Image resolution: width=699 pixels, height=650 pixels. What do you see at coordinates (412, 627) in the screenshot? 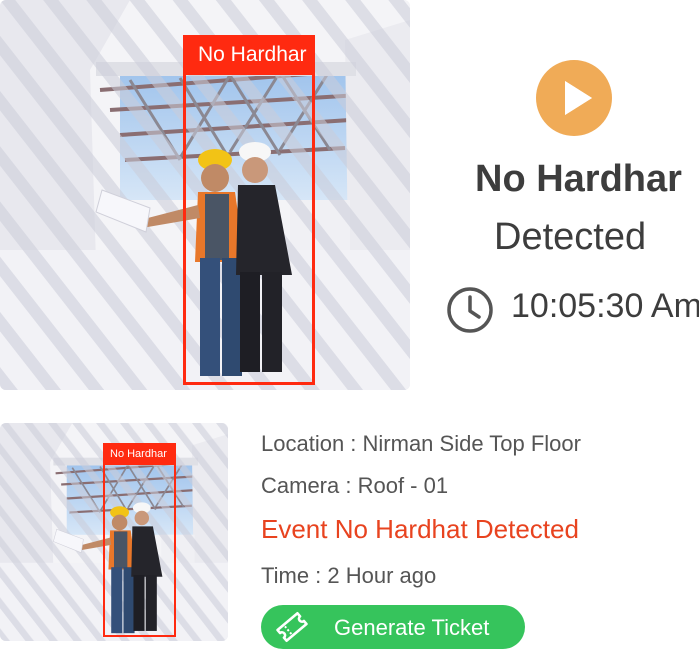
I see `generate-ticket-label: Generate Ticket` at bounding box center [412, 627].